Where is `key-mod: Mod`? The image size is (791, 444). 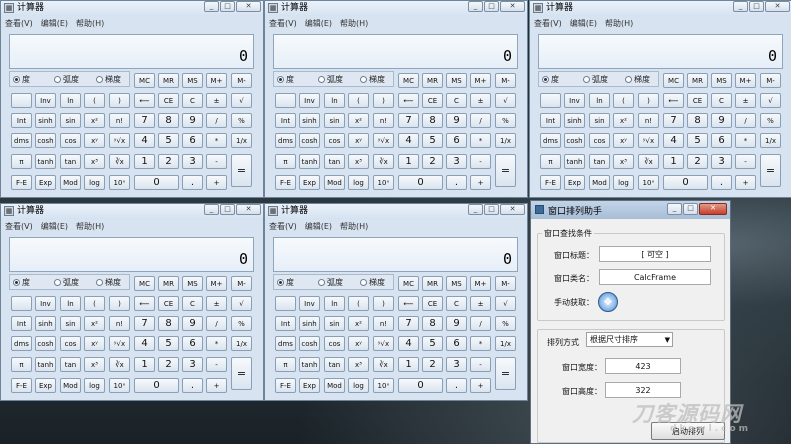
key-mod: Mod is located at coordinates (70, 385).